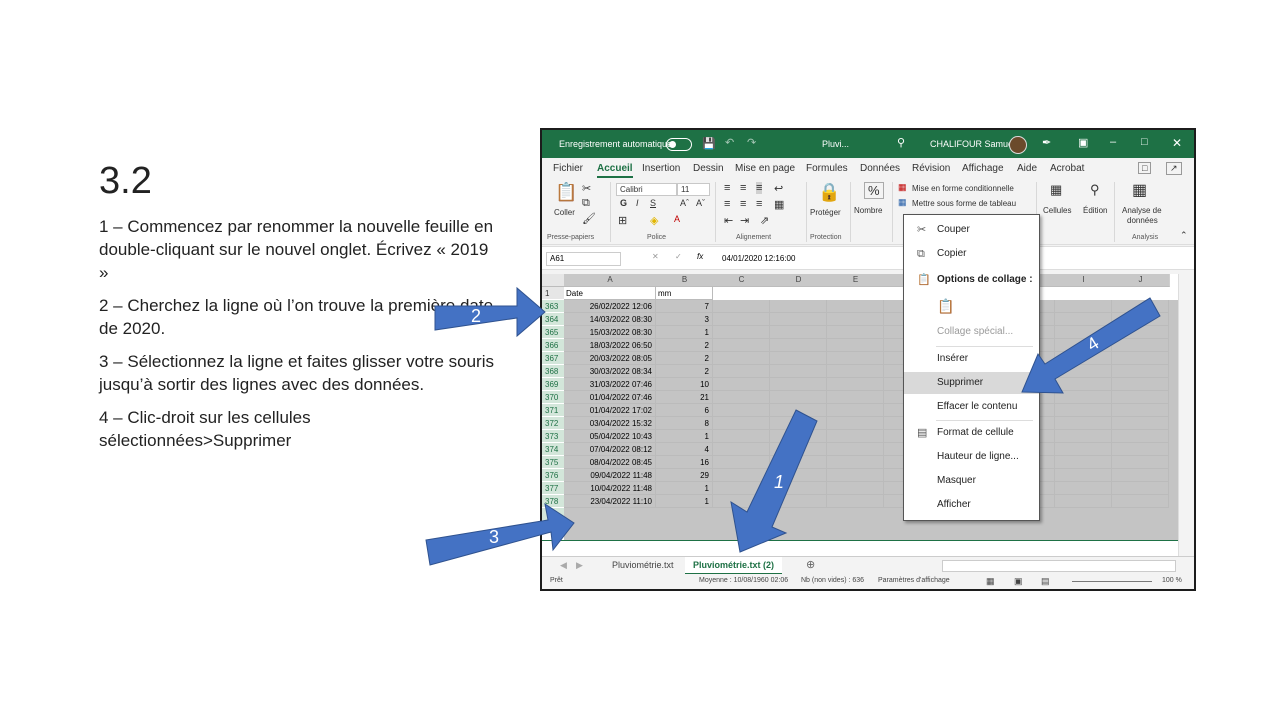 Image resolution: width=1280 pixels, height=720 pixels. What do you see at coordinates (779, 482) in the screenshot?
I see `arrow-1-label: 1` at bounding box center [779, 482].